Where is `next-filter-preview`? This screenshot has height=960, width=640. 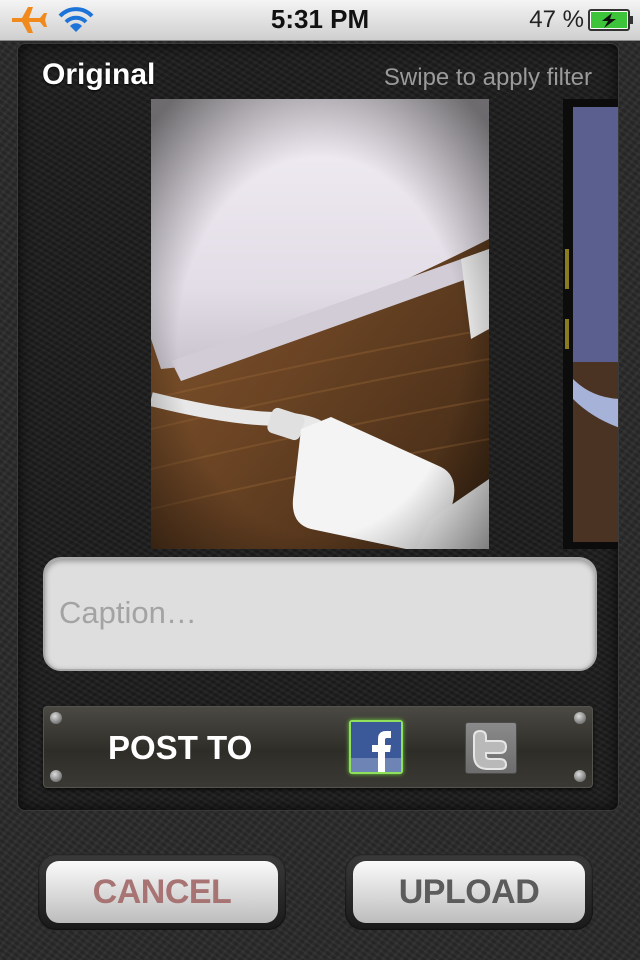 next-filter-preview is located at coordinates (590, 324).